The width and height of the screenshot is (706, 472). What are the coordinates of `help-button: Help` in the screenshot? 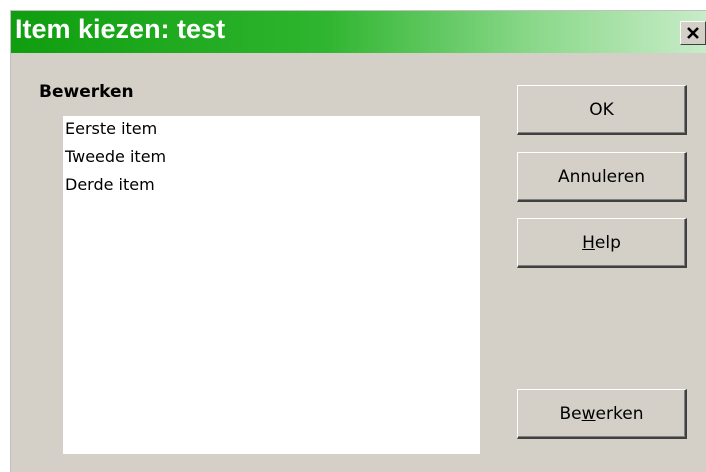 It's located at (602, 243).